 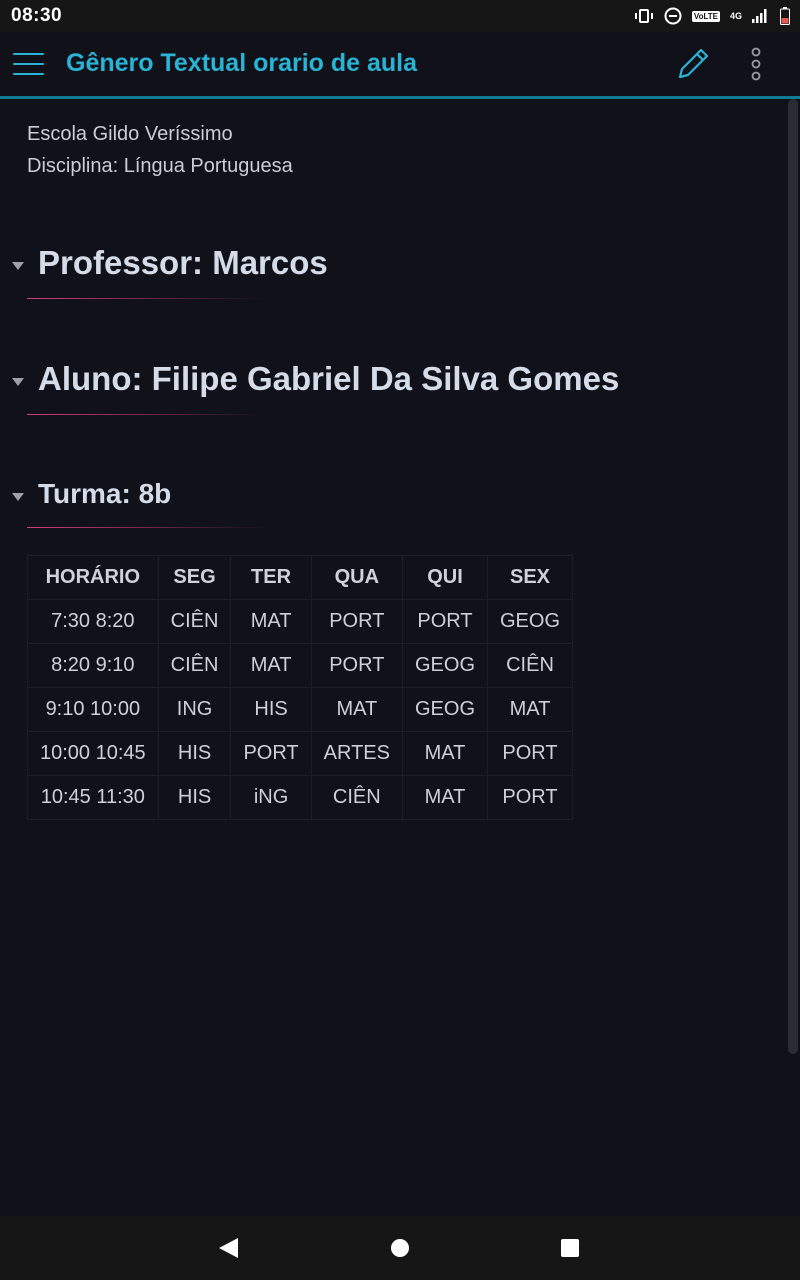 What do you see at coordinates (761, 16) in the screenshot?
I see `signal-icon` at bounding box center [761, 16].